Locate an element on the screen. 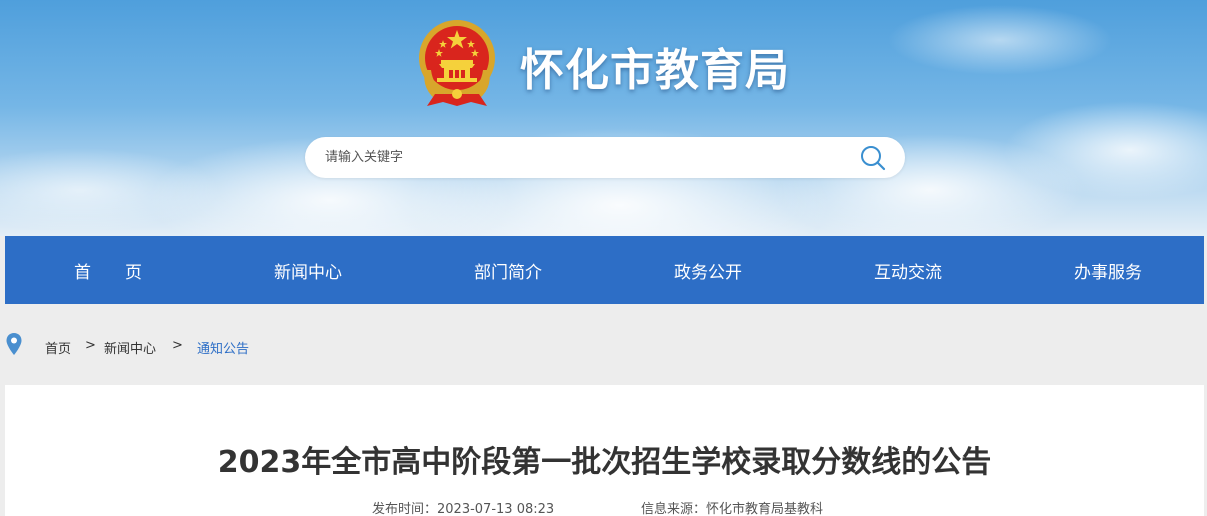  search-icon is located at coordinates (873, 158).